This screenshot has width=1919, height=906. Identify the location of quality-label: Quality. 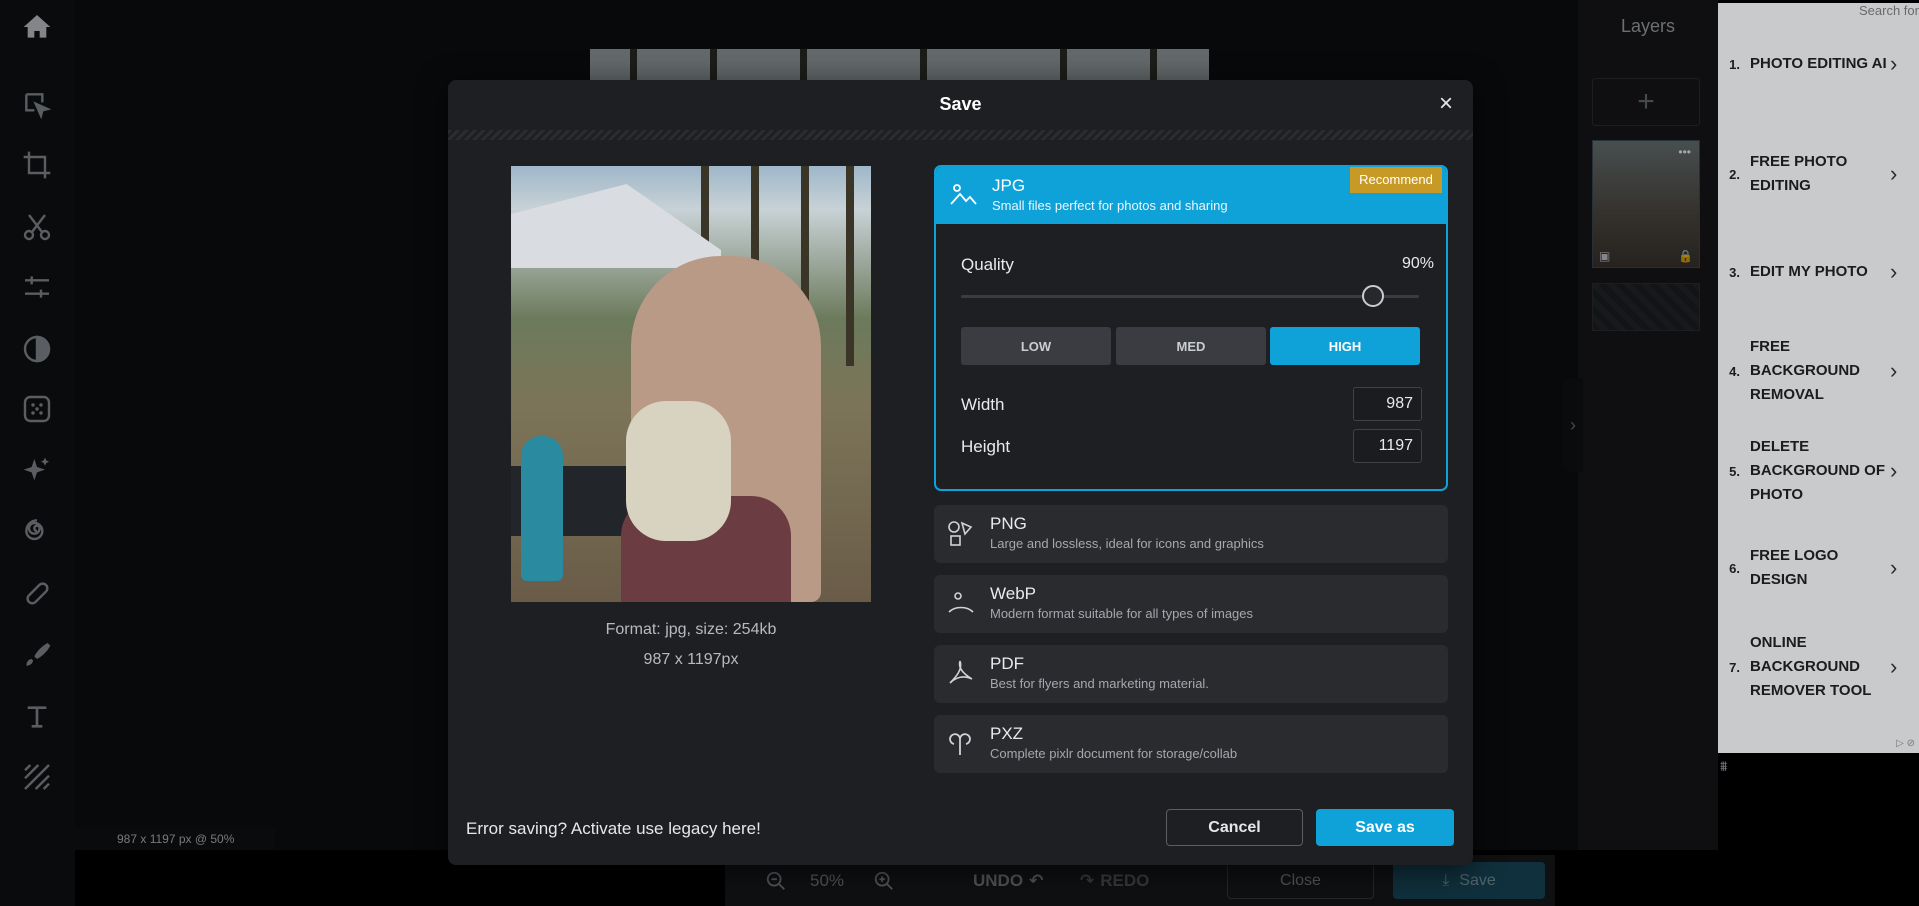
(987, 264).